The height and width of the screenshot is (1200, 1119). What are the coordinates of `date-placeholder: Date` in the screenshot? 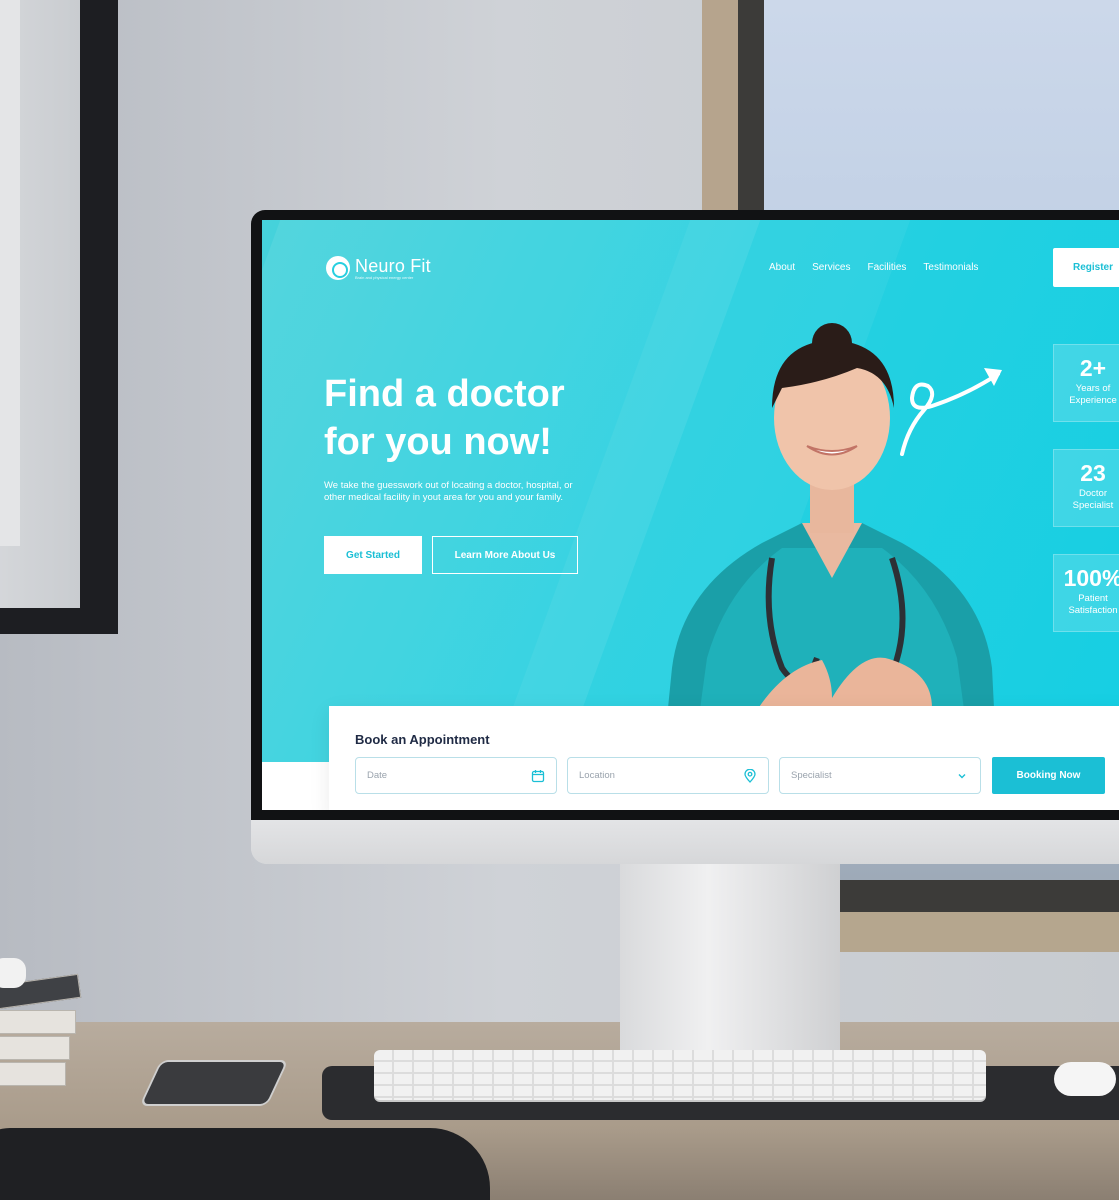 It's located at (377, 775).